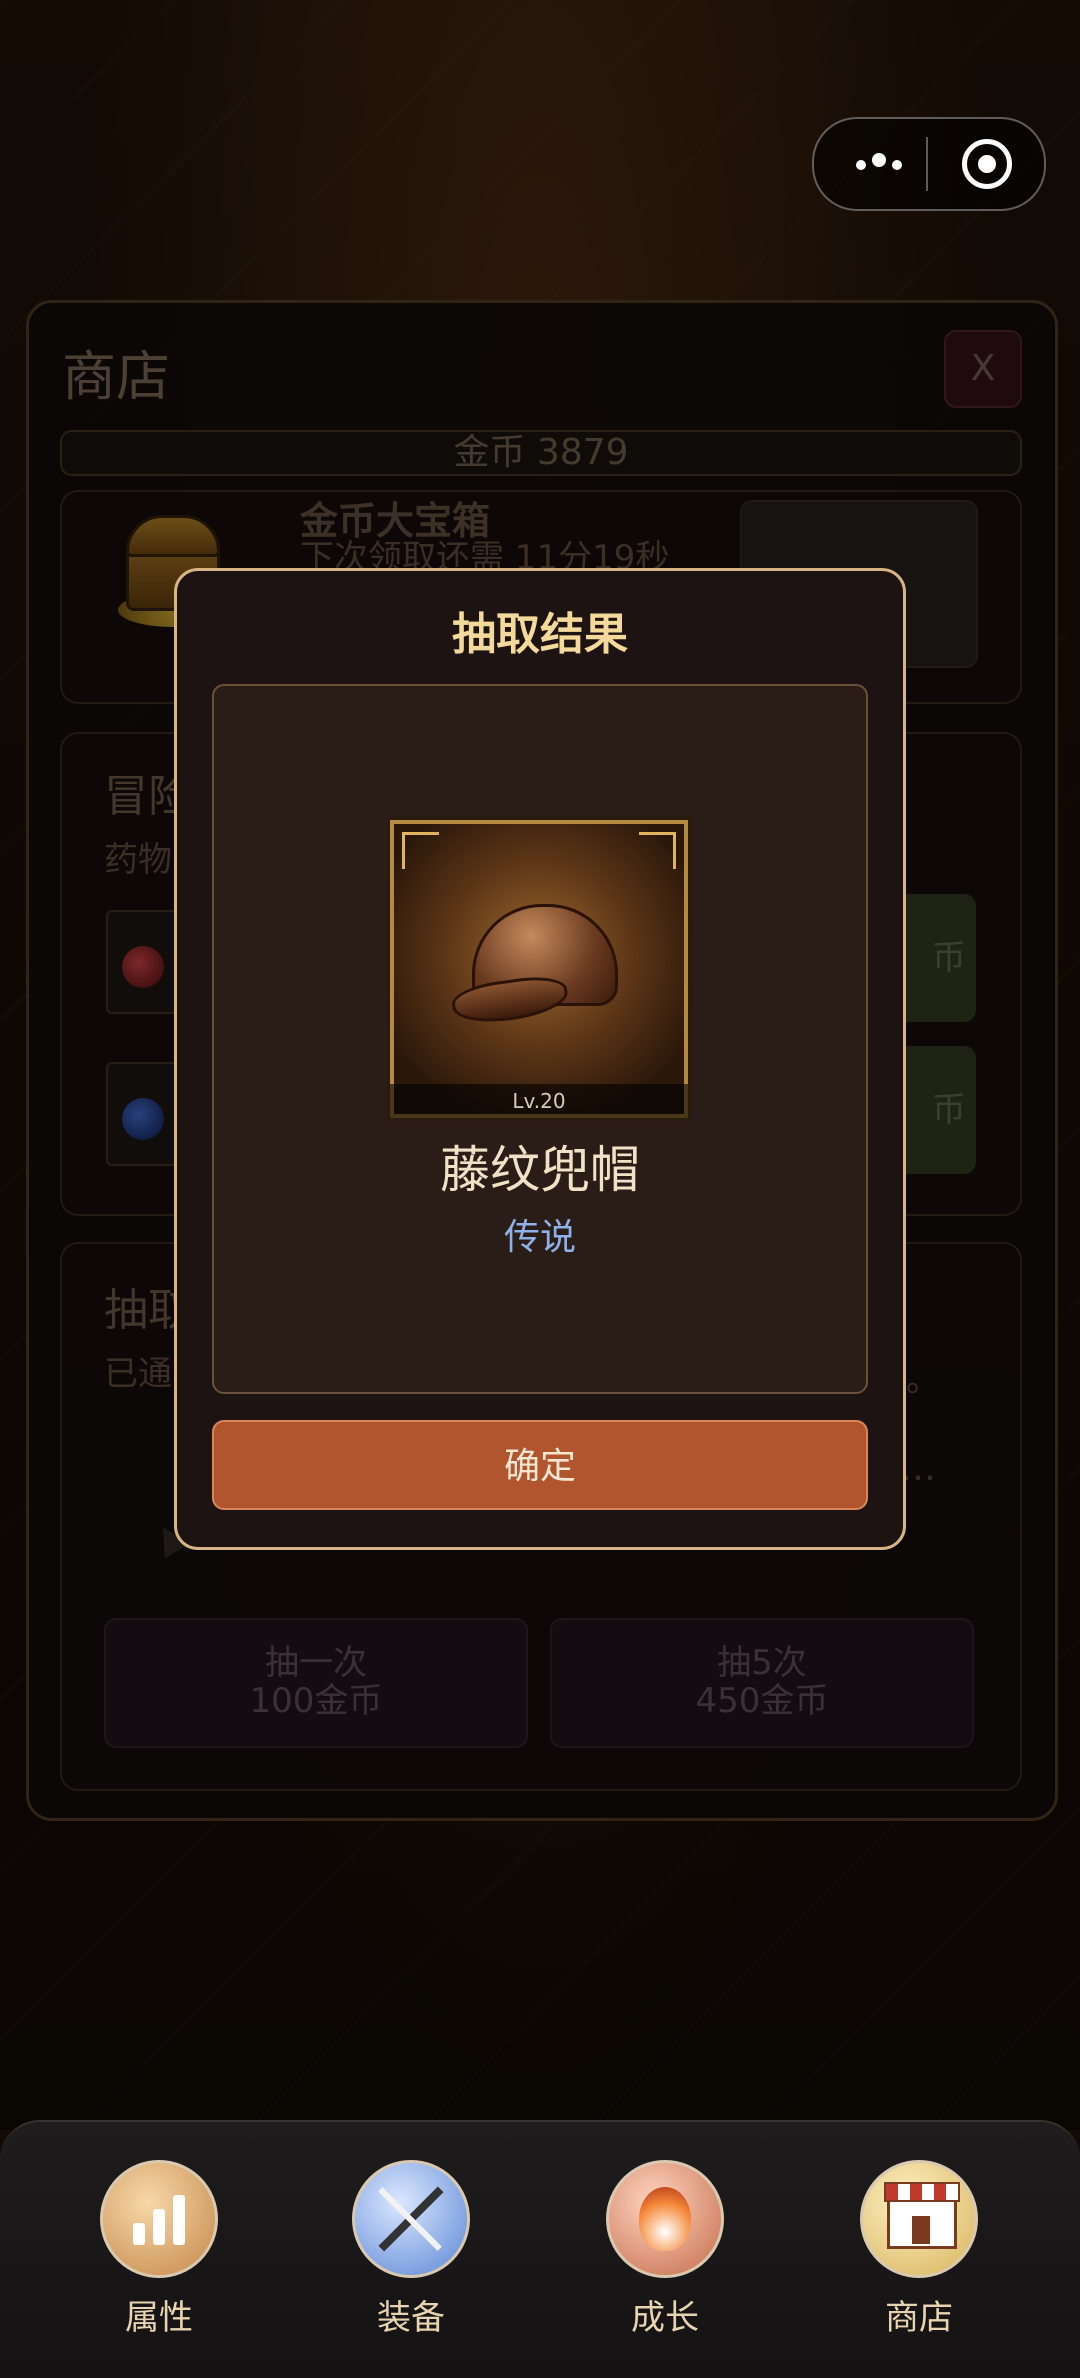 This screenshot has height=2378, width=1080. Describe the element at coordinates (540, 1170) in the screenshot. I see `item-name: 藤纹兜帽` at that location.